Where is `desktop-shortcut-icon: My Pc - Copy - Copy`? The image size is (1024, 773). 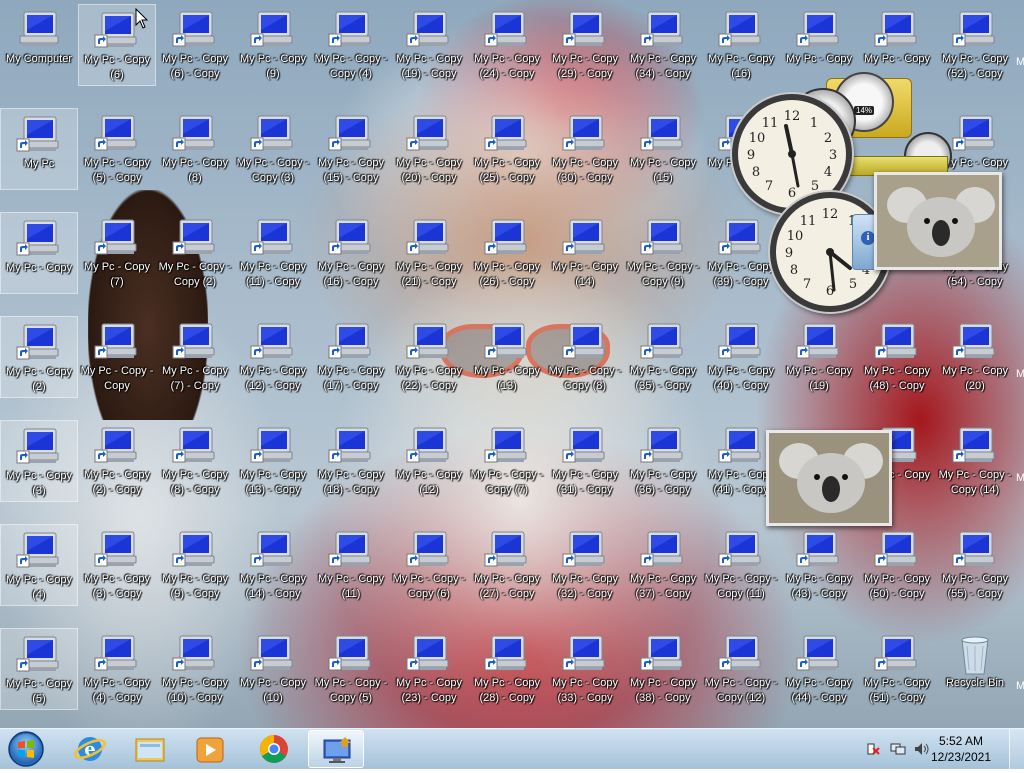
desktop-shortcut-icon: My Pc - Copy - Copy is located at coordinates (117, 357).